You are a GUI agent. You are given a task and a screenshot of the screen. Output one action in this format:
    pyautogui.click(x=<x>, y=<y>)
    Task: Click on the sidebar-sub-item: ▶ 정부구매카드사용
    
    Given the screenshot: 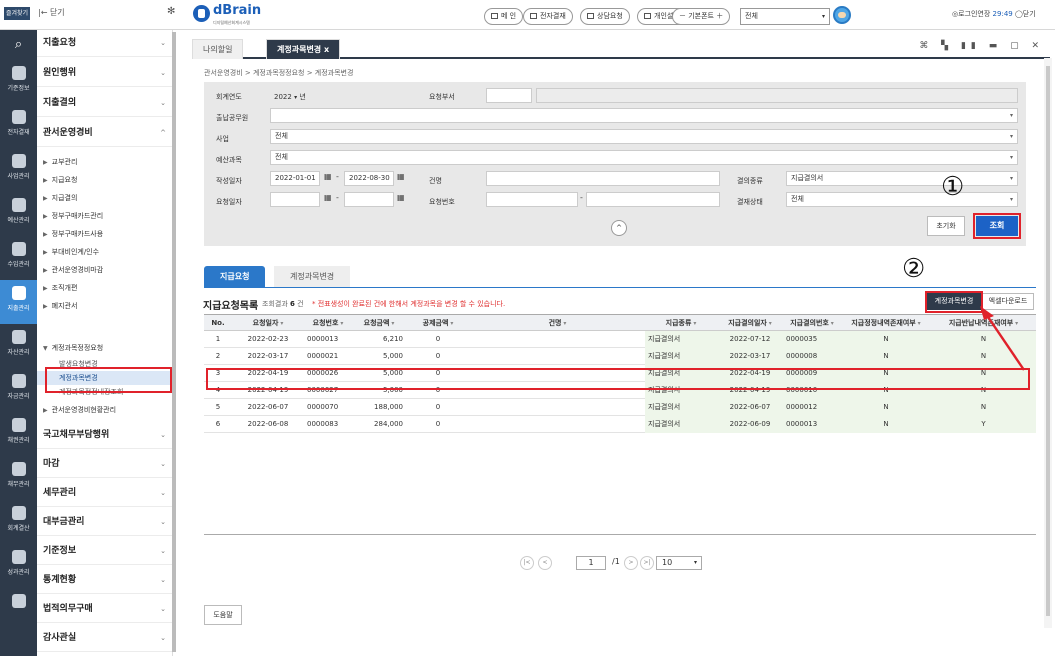 What is the action you would take?
    pyautogui.click(x=104, y=234)
    